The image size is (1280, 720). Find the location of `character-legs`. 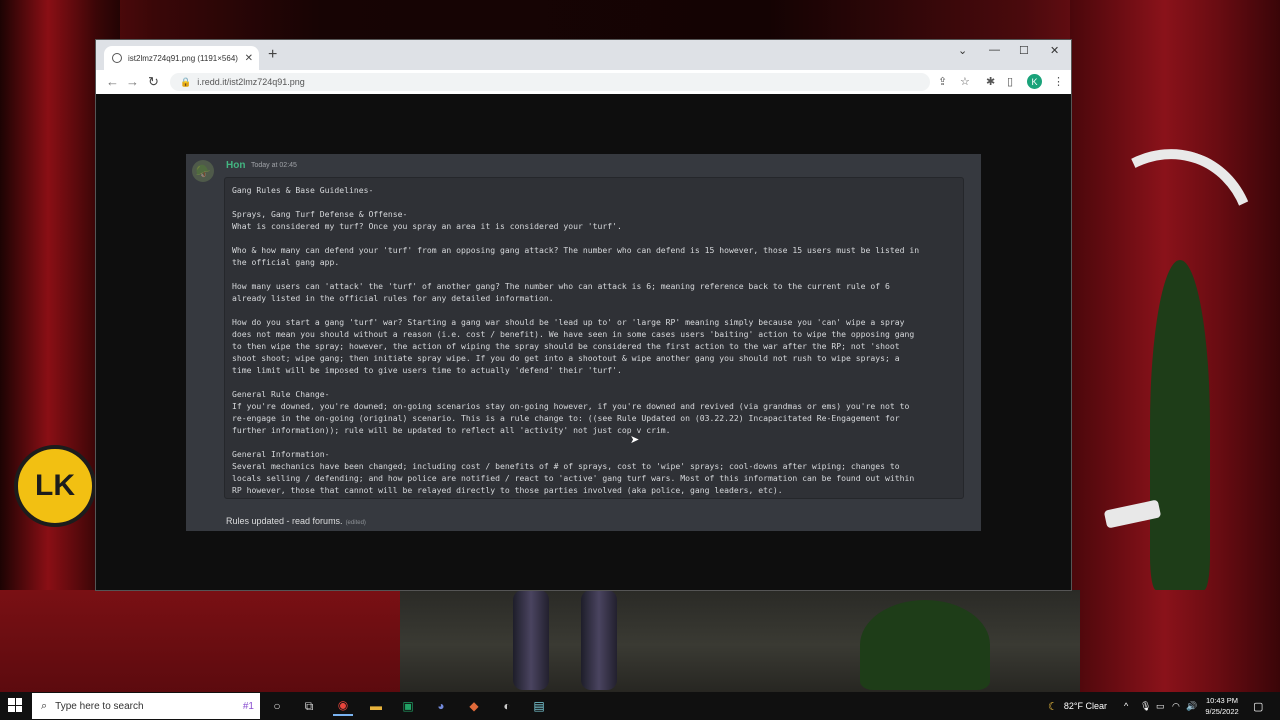

character-legs is located at coordinates (565, 640).